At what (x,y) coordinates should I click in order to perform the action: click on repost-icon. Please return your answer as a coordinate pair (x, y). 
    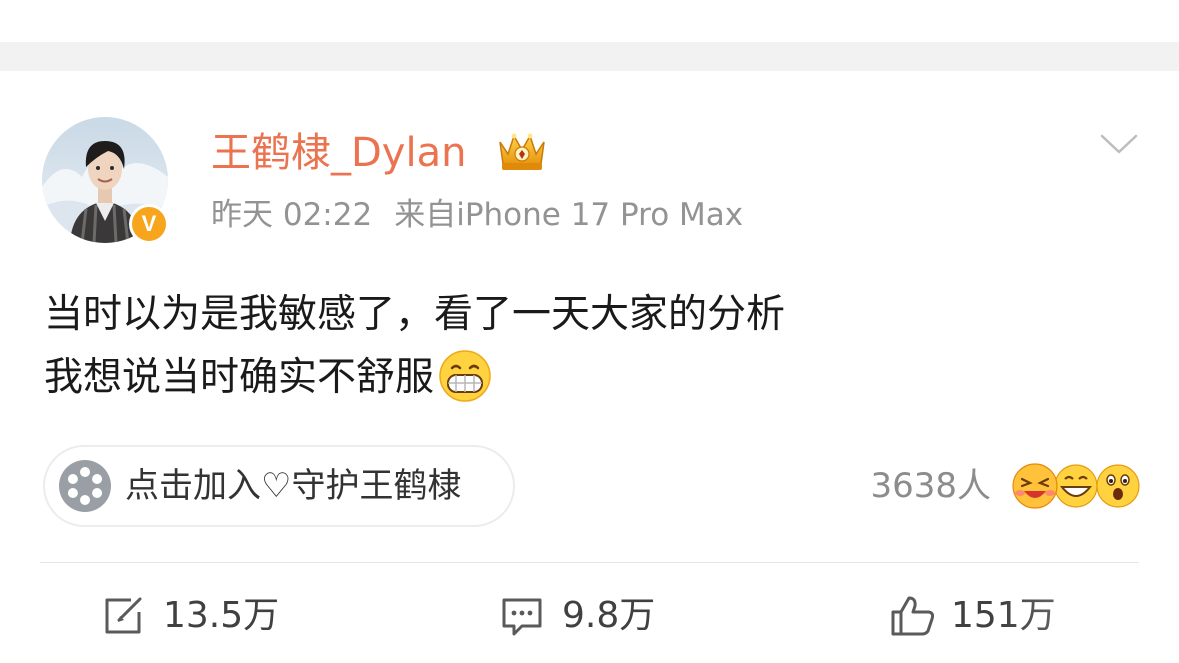
    Looking at the image, I should click on (123, 615).